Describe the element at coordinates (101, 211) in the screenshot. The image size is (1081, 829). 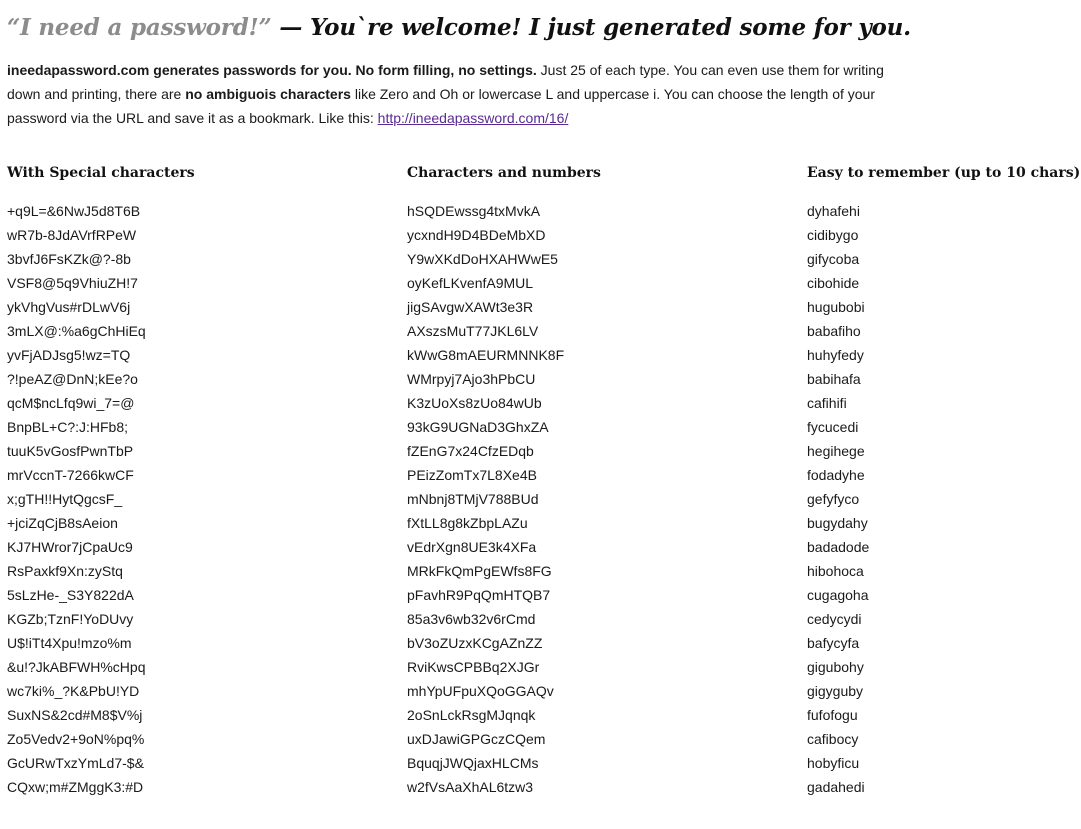
I see `password-item: +q9L=&6NwJ5d8T6B` at that location.